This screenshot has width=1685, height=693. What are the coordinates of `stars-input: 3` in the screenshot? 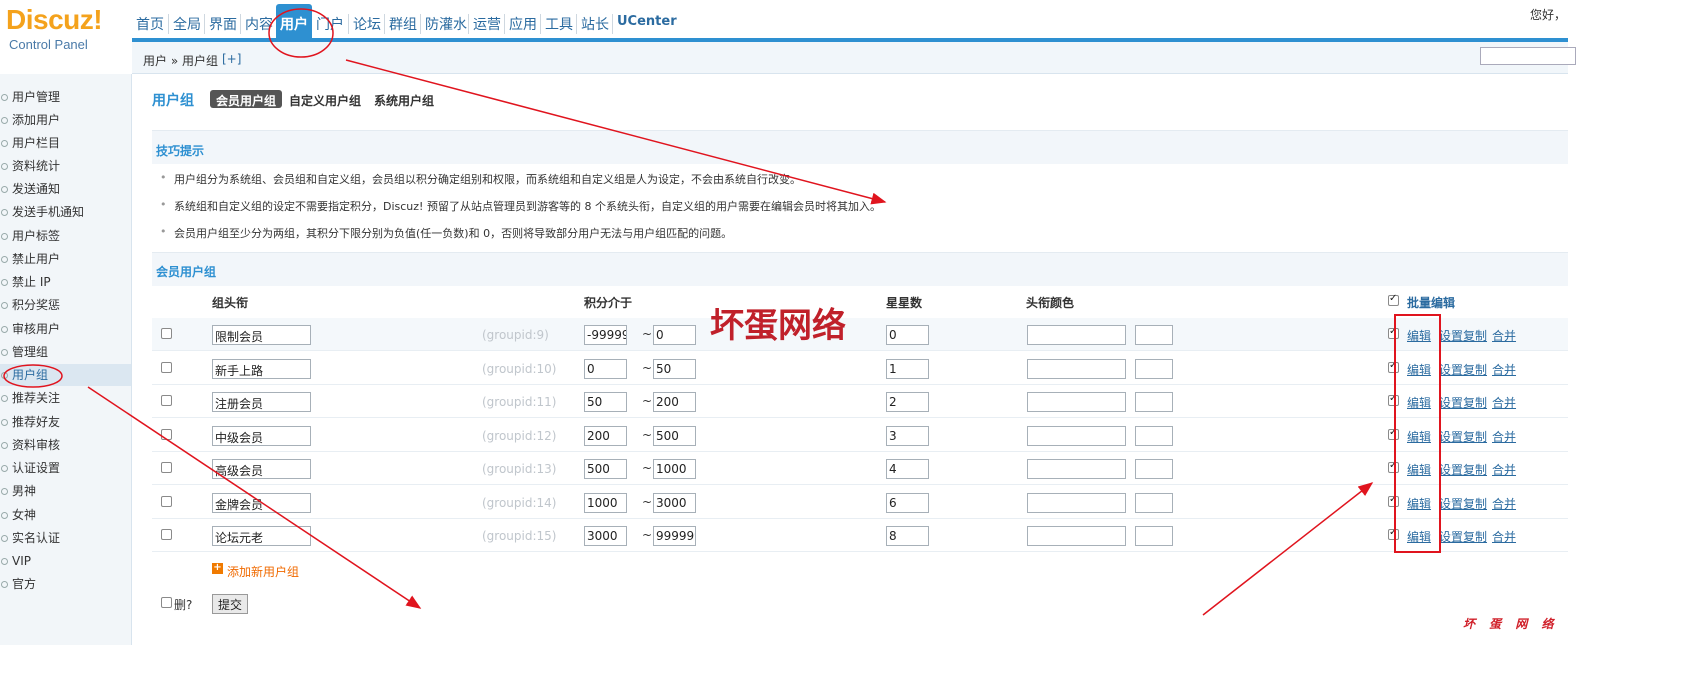 It's located at (907, 435).